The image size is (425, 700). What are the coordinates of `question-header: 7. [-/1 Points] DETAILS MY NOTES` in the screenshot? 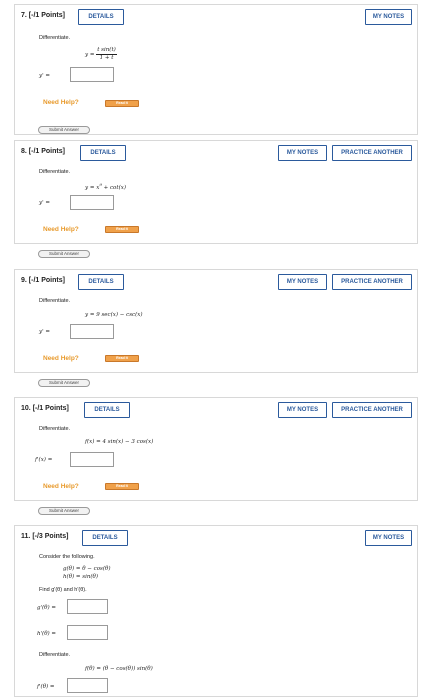 It's located at (216, 17).